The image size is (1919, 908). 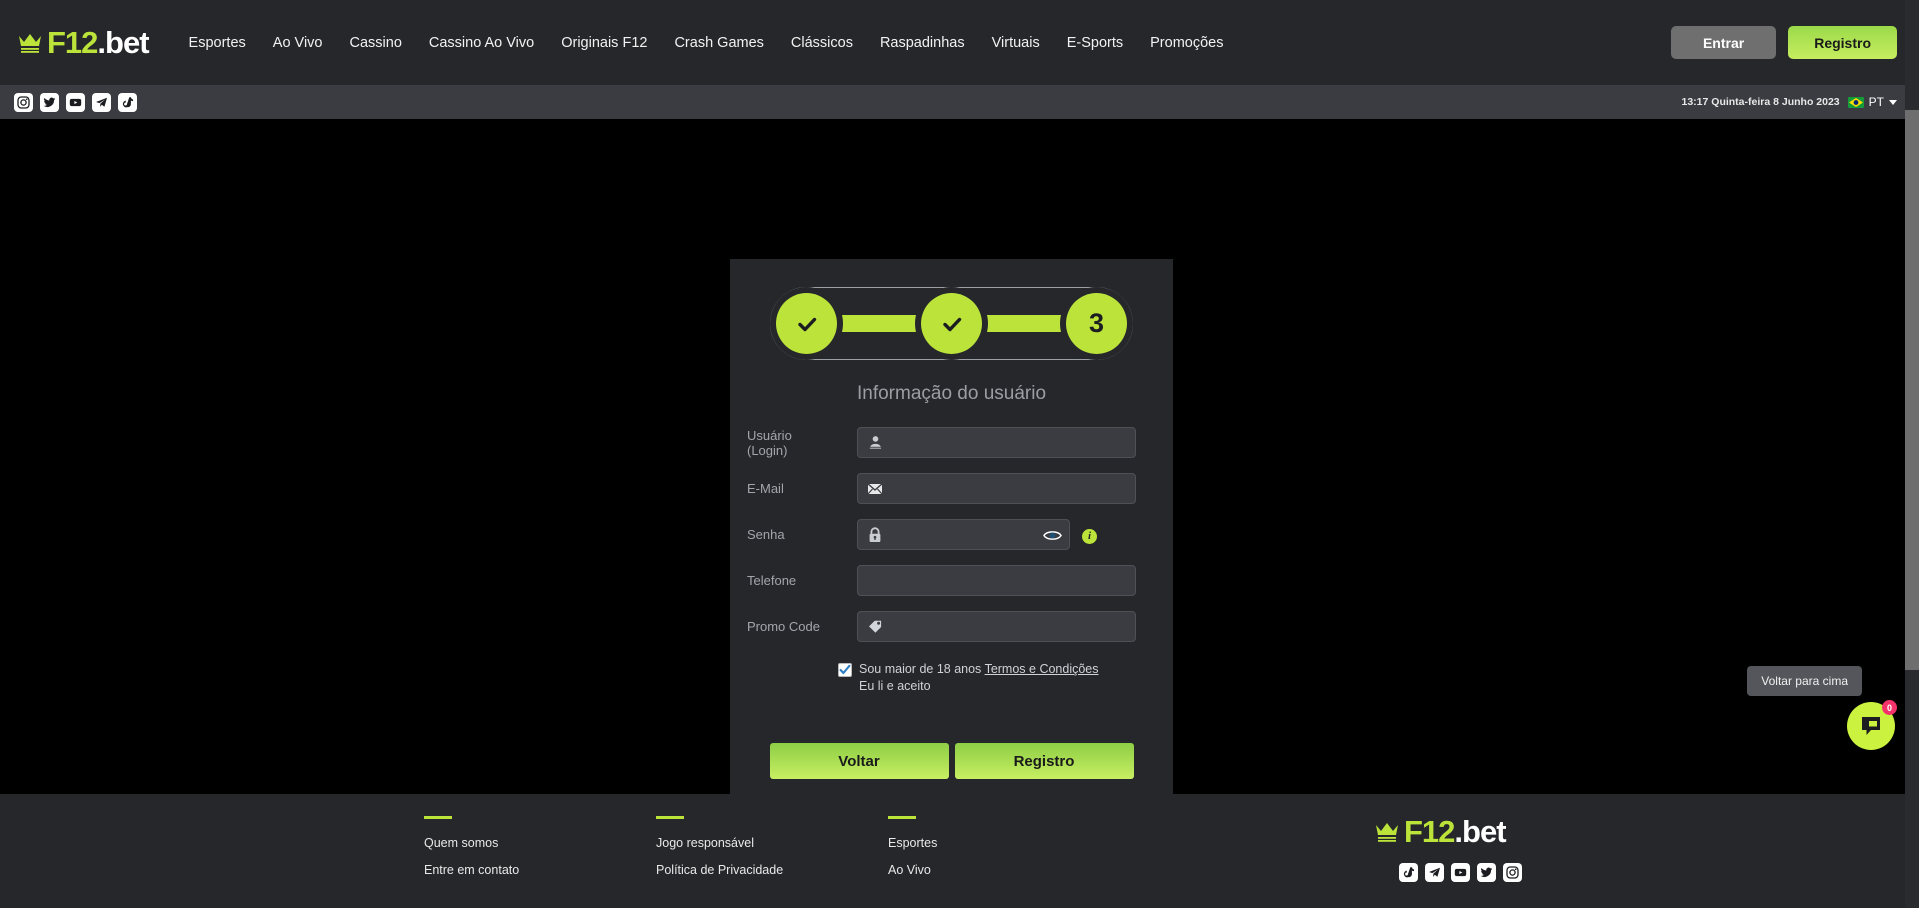 I want to click on back-button: Voltar, so click(x=859, y=761).